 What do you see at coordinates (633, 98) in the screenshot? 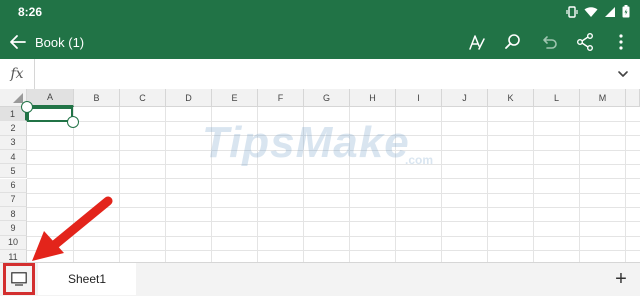
I see `column-header-partial` at bounding box center [633, 98].